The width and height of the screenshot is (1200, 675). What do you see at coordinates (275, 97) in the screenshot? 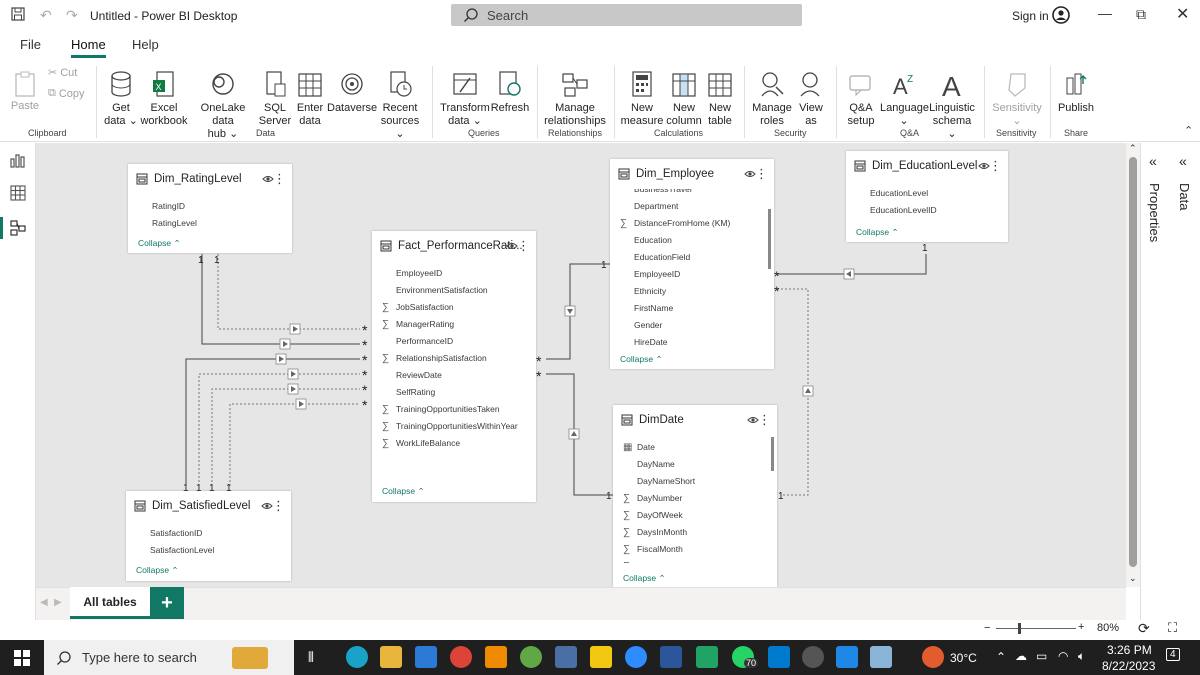
I see `sql-server-button: SQL Server` at bounding box center [275, 97].